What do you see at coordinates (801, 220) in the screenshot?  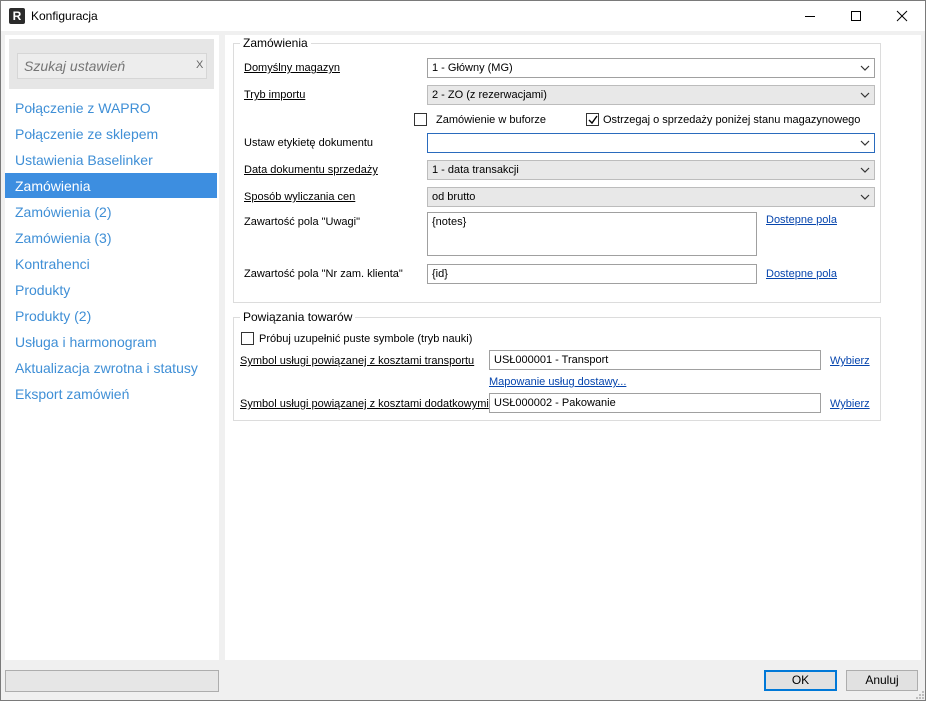 I see `notes-available-fields-link: Dostepne pola` at bounding box center [801, 220].